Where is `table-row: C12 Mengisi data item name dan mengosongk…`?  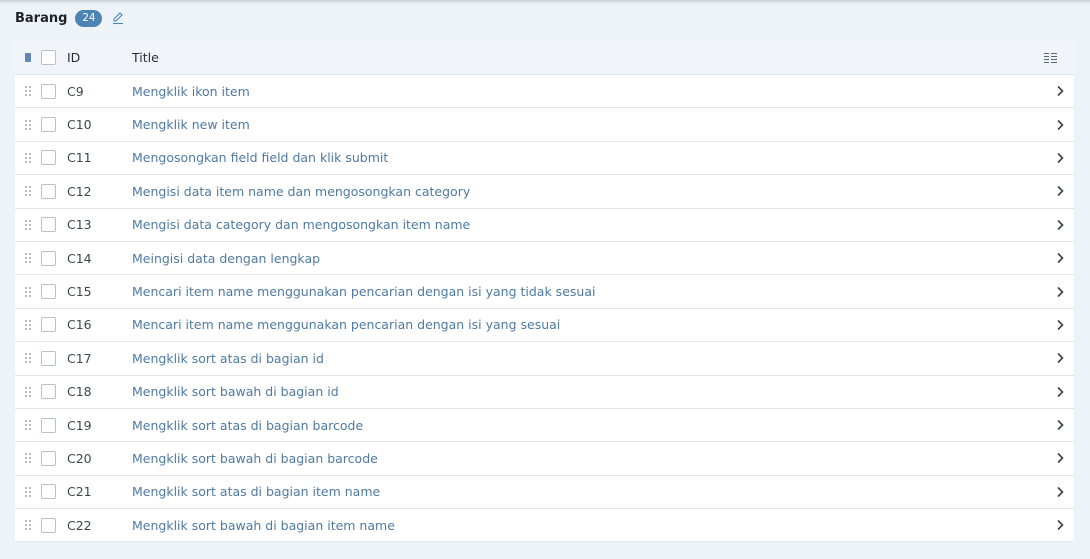 table-row: C12 Mengisi data item name dan mengosongk… is located at coordinates (544, 192).